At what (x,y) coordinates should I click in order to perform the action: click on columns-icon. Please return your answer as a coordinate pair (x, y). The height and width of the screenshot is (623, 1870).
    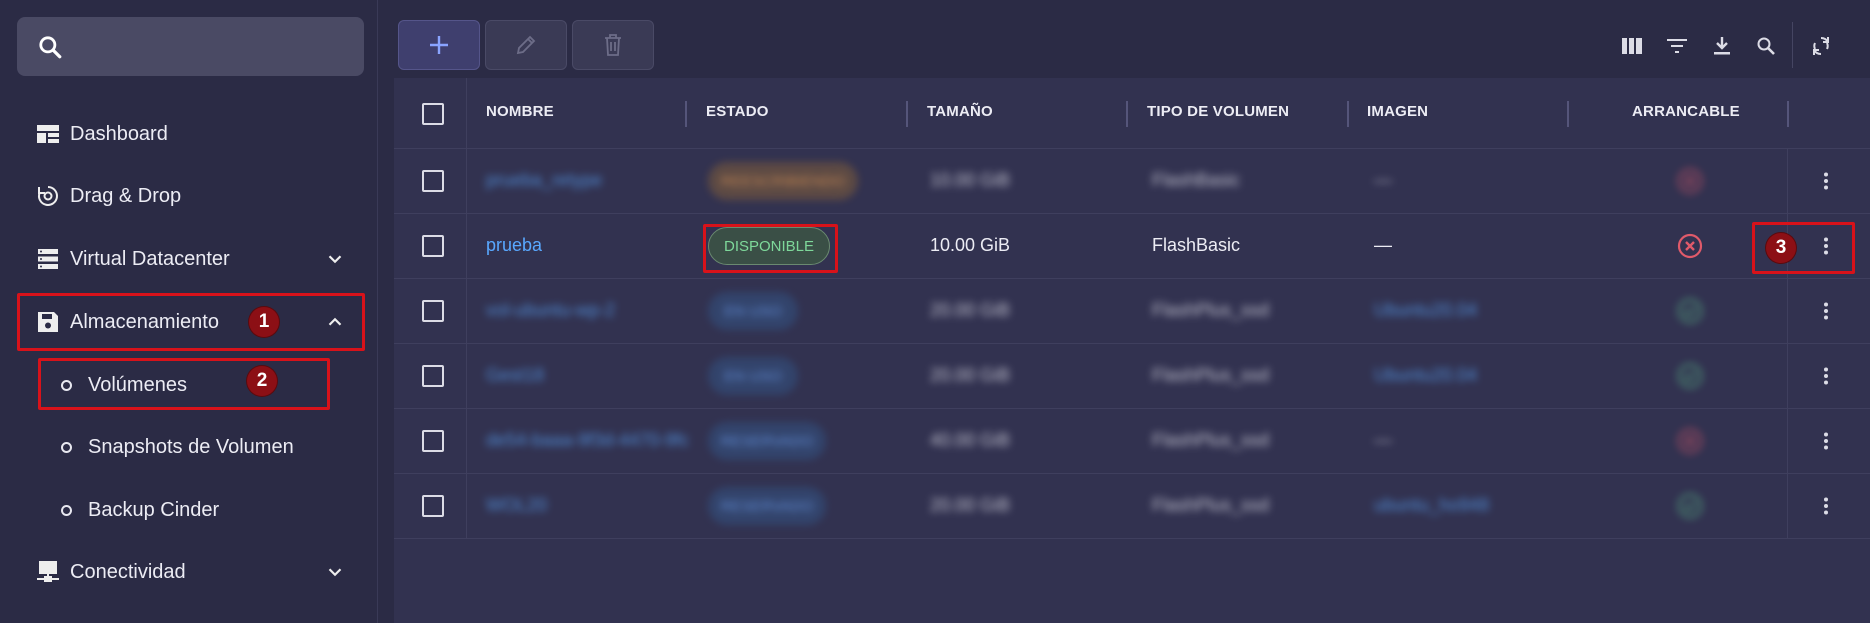
    Looking at the image, I should click on (1632, 46).